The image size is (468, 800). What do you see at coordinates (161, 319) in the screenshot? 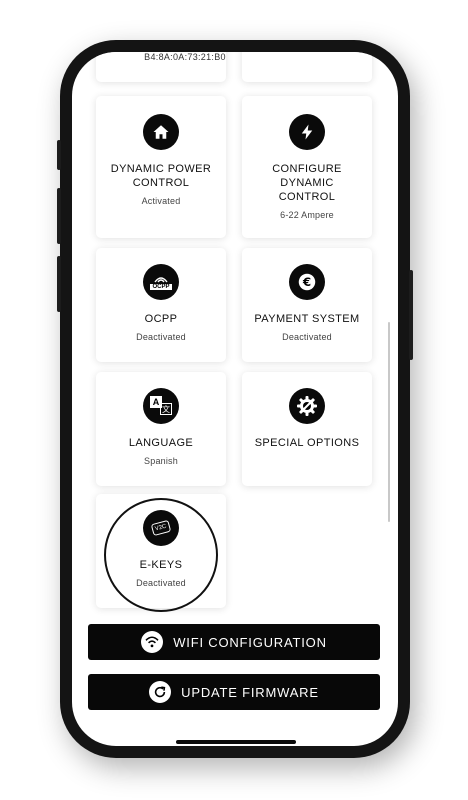
I see `card-title: OCPP` at bounding box center [161, 319].